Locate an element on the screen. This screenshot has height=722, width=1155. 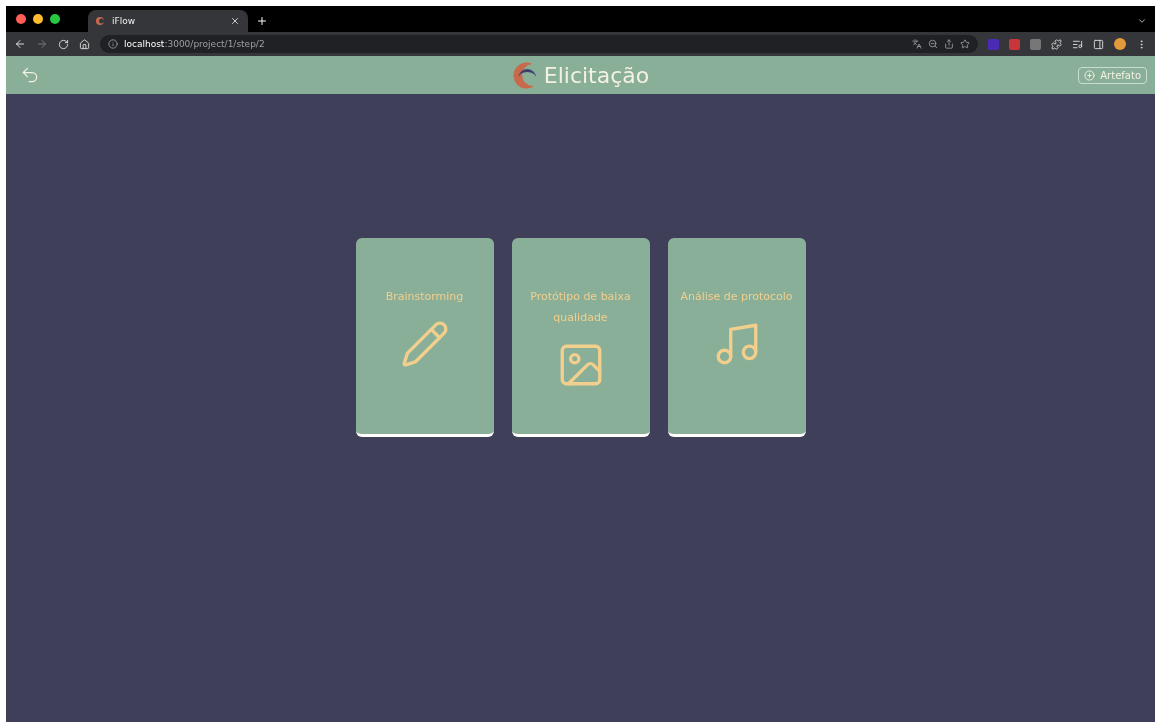
home-icon is located at coordinates (84, 44).